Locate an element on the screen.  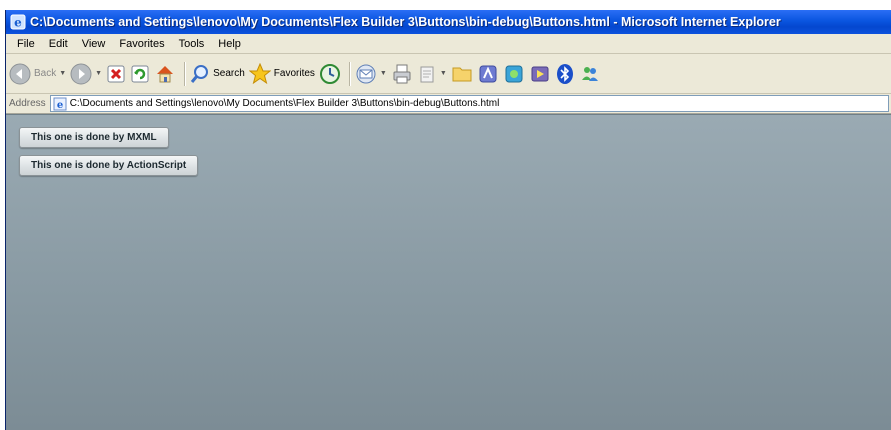
edit-page-icon is located at coordinates (427, 74).